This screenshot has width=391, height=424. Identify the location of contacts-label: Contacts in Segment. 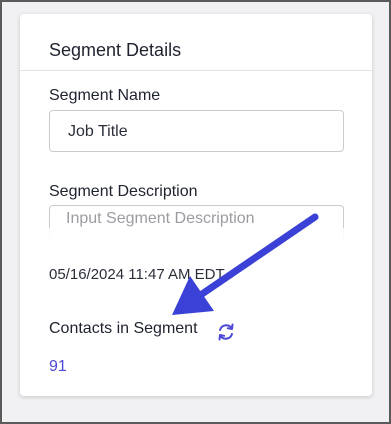
(123, 328).